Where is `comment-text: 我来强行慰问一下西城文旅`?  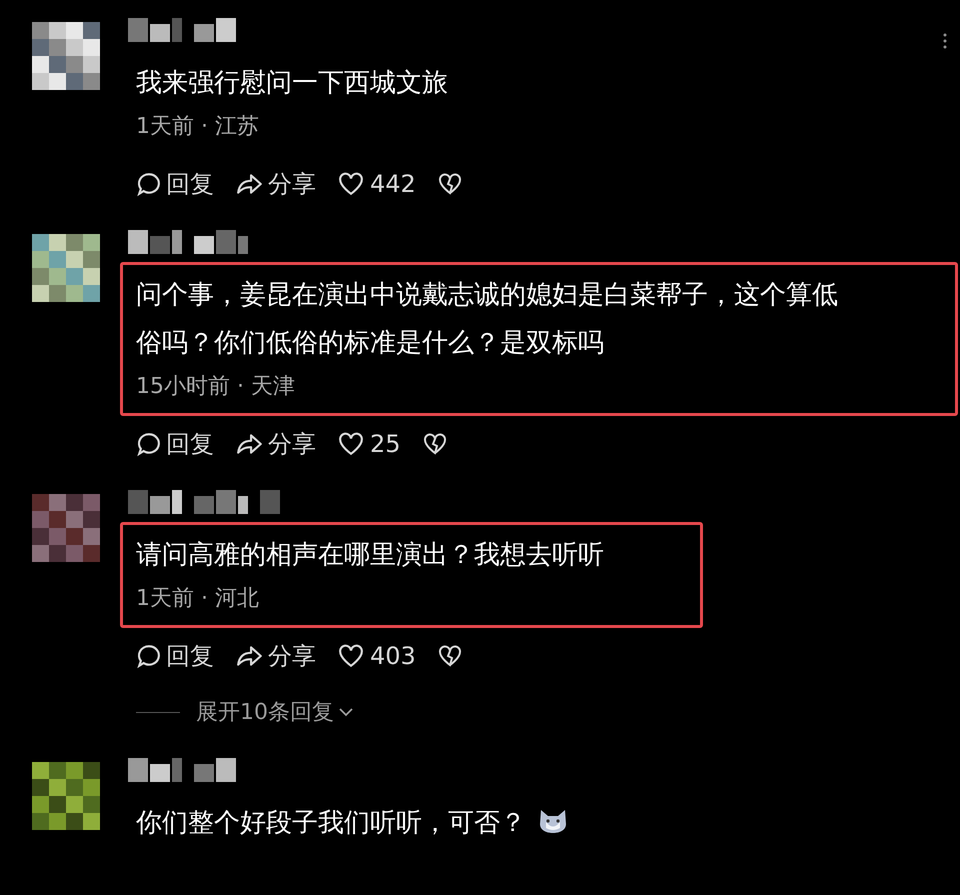 comment-text: 我来强行慰问一下西城文旅 is located at coordinates (292, 83).